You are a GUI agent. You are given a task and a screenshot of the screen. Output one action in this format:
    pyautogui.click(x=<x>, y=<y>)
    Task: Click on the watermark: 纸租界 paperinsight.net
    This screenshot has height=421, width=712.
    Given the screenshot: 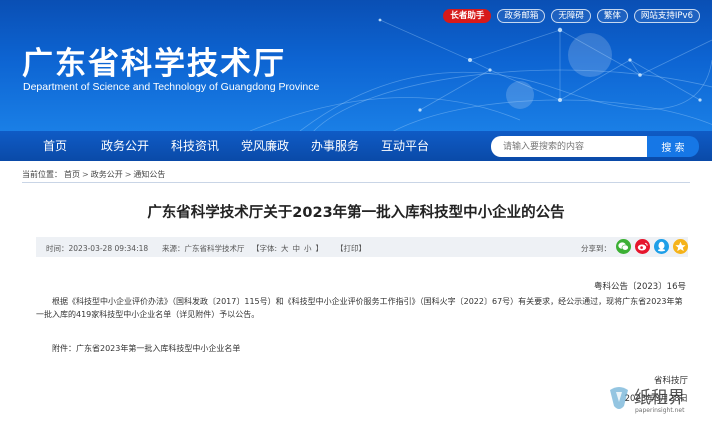 What is the action you would take?
    pyautogui.click(x=656, y=400)
    